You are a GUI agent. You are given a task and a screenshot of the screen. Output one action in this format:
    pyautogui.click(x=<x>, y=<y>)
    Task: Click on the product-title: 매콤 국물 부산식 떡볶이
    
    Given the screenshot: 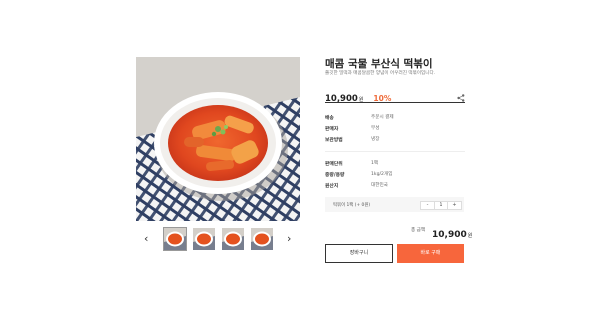 What is the action you would take?
    pyautogui.click(x=379, y=64)
    